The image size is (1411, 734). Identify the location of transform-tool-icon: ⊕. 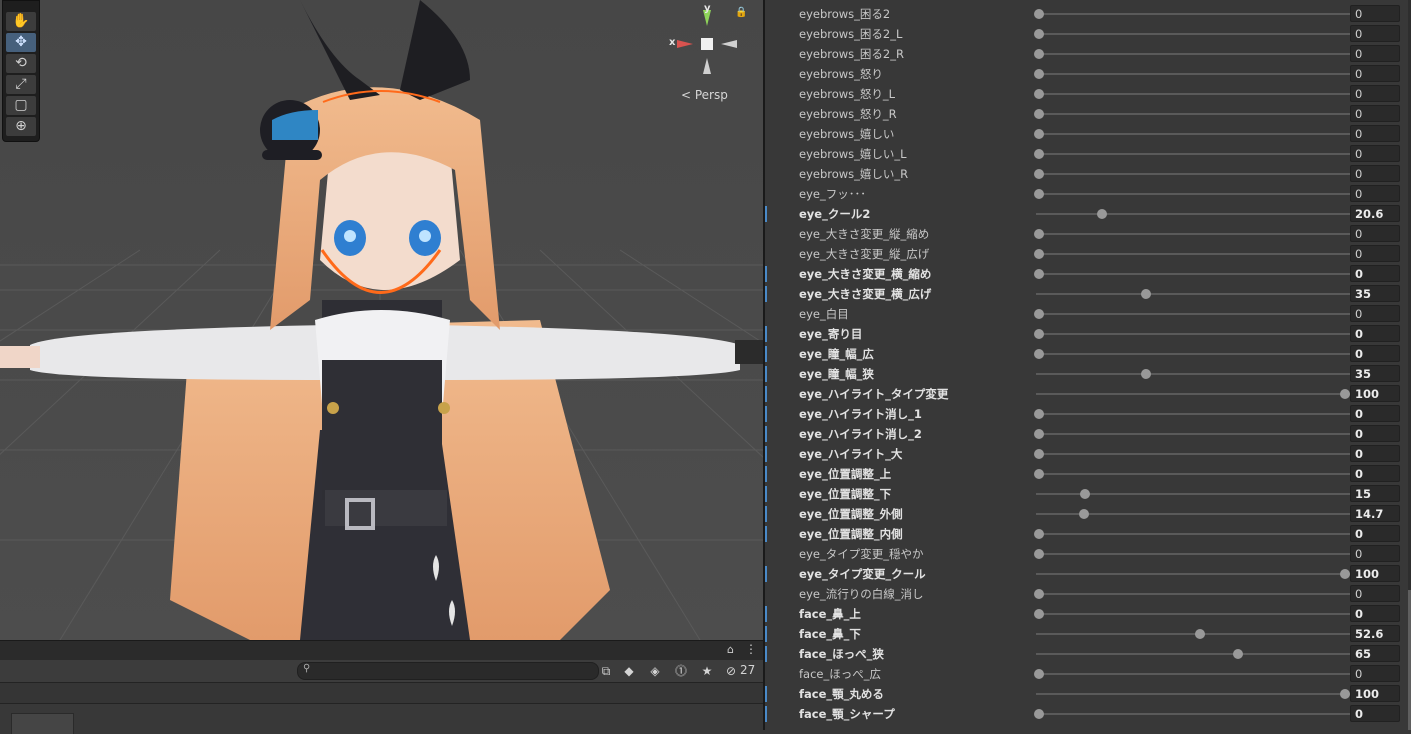
(21, 126).